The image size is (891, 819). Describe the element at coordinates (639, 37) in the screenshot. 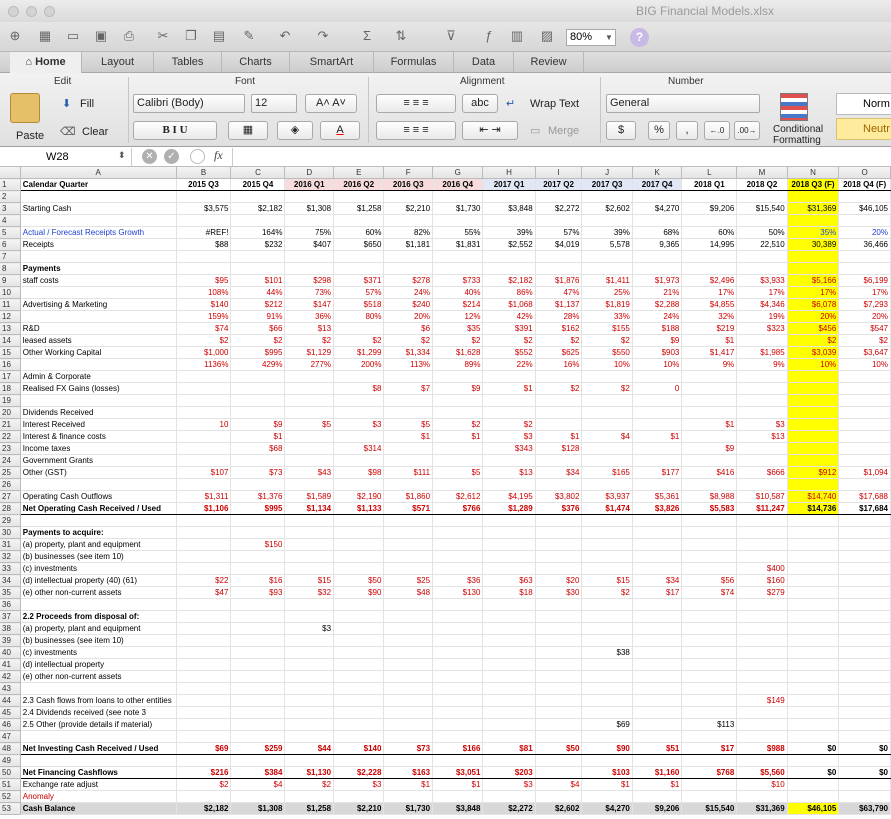

I see `help-icon: ?` at that location.